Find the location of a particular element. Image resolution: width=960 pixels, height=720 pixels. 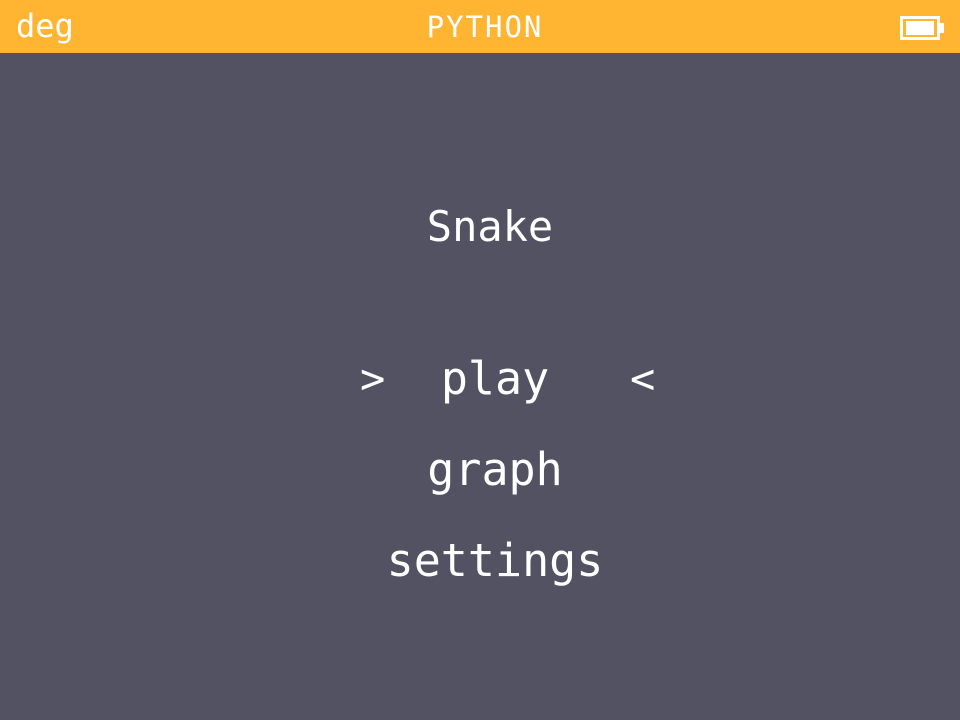

menu-selector-right: < is located at coordinates (643, 378).